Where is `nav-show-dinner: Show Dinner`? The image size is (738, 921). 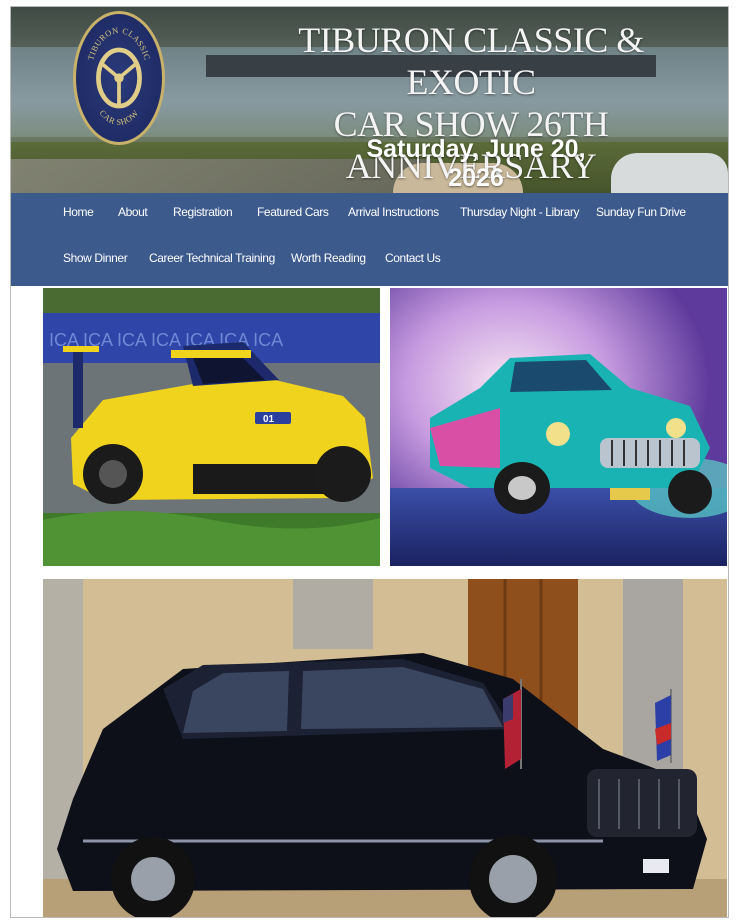
nav-show-dinner: Show Dinner is located at coordinates (95, 258).